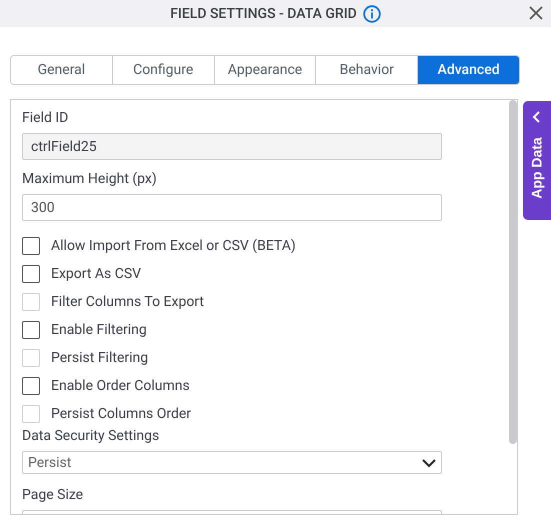 Image resolution: width=551 pixels, height=522 pixels. I want to click on info-icon, so click(371, 13).